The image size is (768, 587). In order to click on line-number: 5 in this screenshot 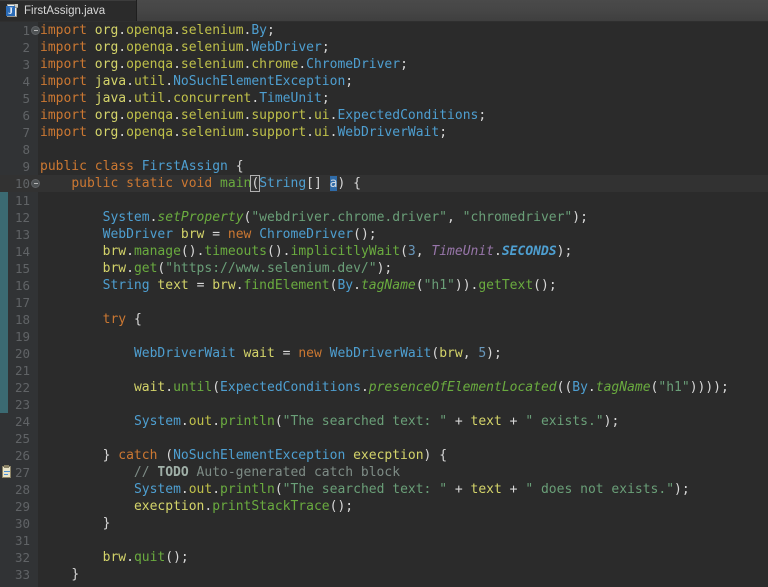, I will do `click(26, 98)`.